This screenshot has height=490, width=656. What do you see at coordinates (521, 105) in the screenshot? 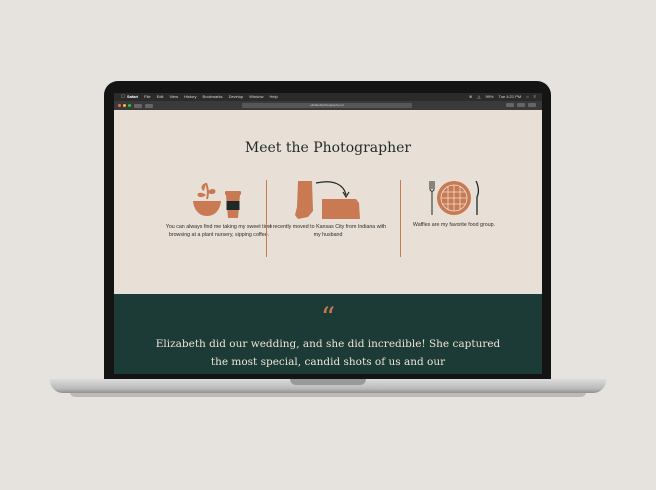
I see `tabs-button` at bounding box center [521, 105].